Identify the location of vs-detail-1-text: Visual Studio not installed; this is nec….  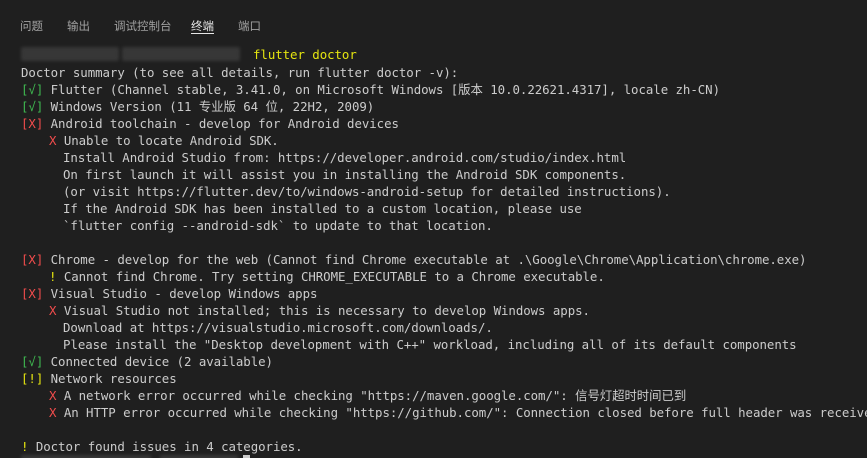
(323, 310).